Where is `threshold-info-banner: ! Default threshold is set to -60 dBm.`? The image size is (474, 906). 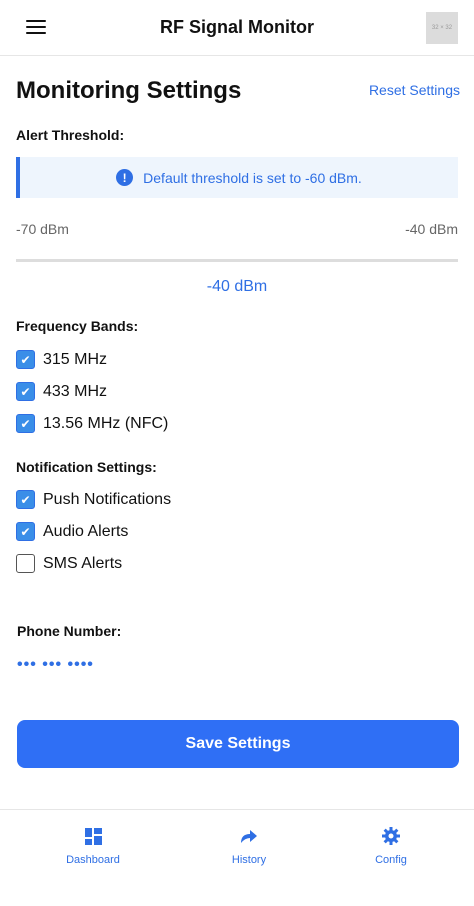 threshold-info-banner: ! Default threshold is set to -60 dBm. is located at coordinates (237, 177).